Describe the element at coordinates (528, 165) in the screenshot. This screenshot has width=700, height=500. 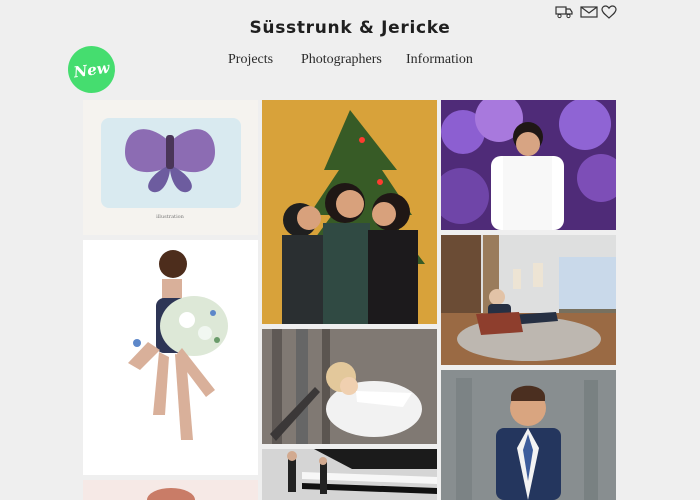
I see `gallery-item-garden-portrait` at that location.